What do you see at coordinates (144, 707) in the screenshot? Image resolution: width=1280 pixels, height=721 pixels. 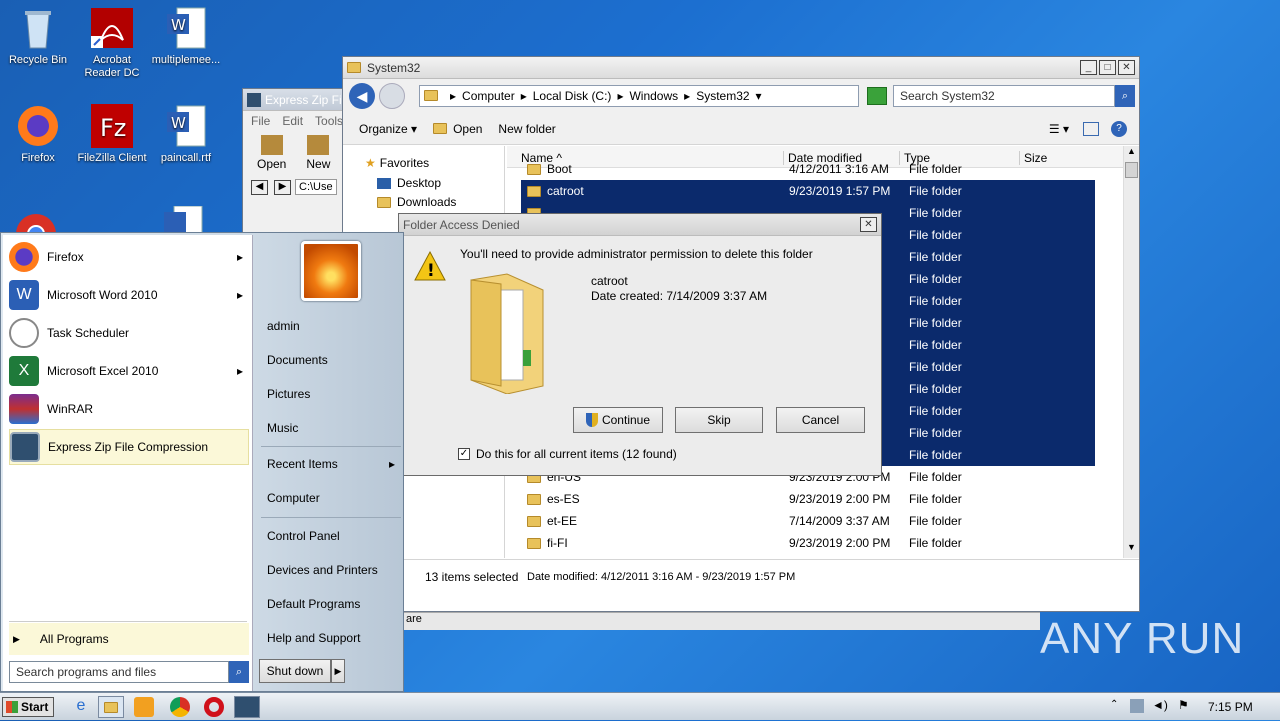 I see `media-player-icon` at bounding box center [144, 707].